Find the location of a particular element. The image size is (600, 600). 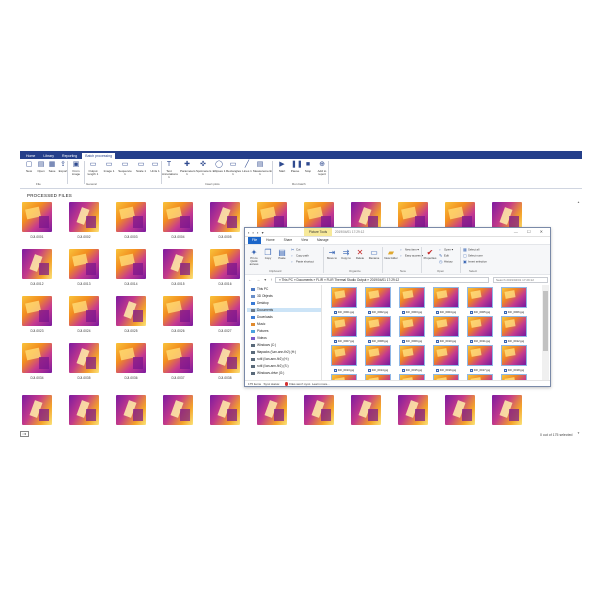

file-name: DJI_0004.jpg is located at coordinates (446, 312).